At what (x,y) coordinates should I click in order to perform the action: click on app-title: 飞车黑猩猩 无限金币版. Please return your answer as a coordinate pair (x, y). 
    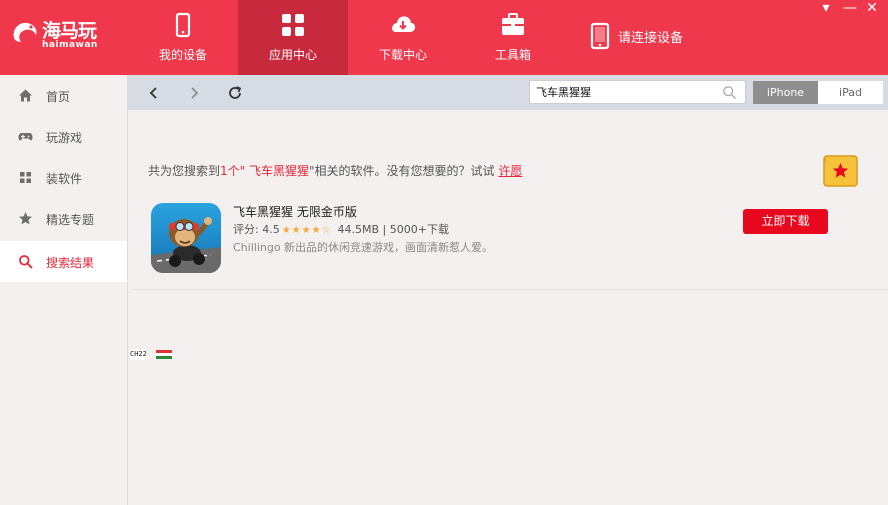
    Looking at the image, I should click on (295, 211).